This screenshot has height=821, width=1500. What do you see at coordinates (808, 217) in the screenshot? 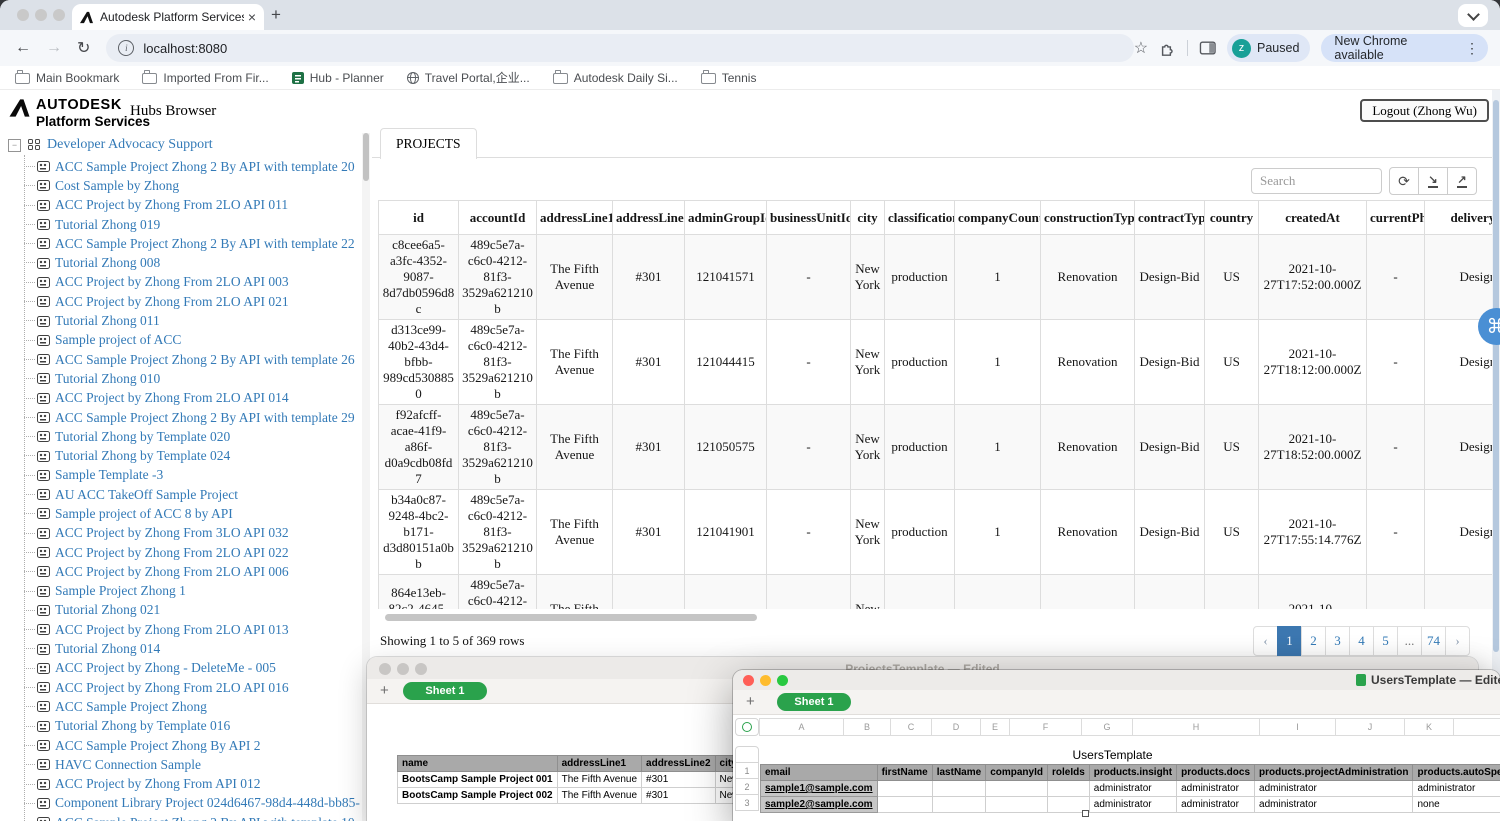
I see `column-header: businessUnitId` at bounding box center [808, 217].